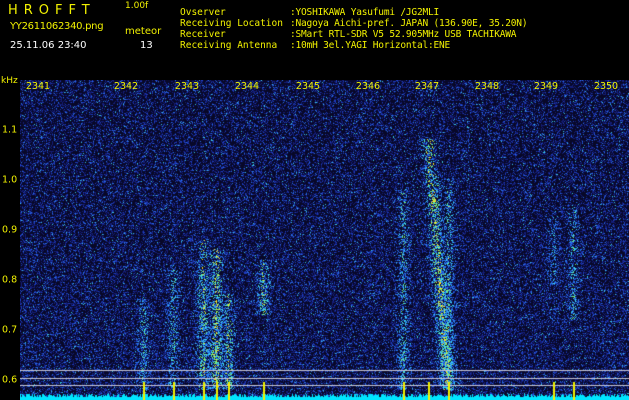 This screenshot has height=400, width=629. Describe the element at coordinates (203, 12) in the screenshot. I see `info-label-observer: Ovserver` at that location.